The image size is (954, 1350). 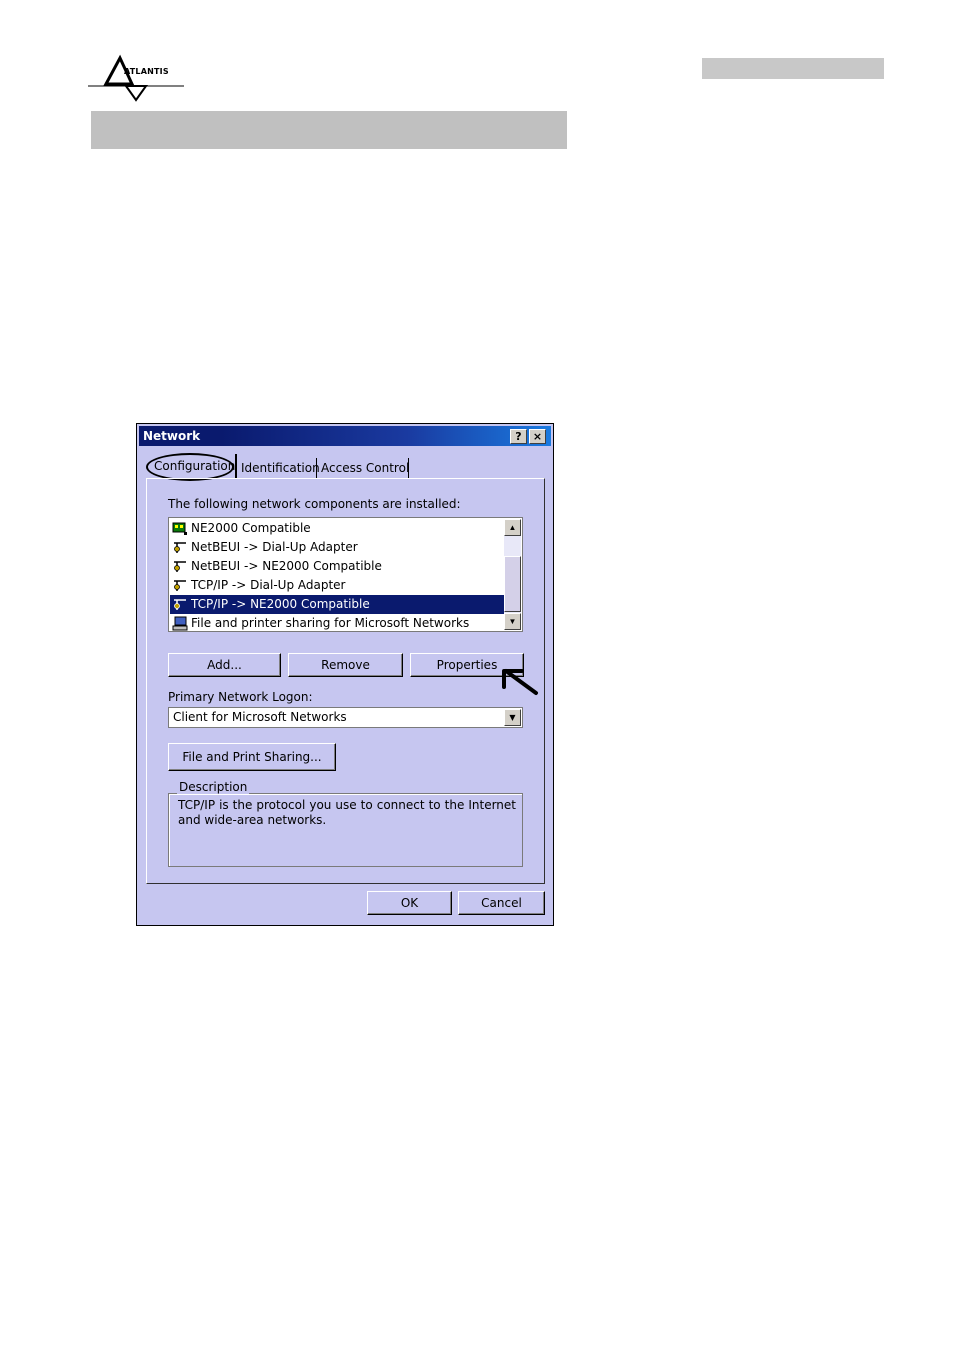 What do you see at coordinates (512, 527) in the screenshot?
I see `scroll-up-icon: ▲` at bounding box center [512, 527].